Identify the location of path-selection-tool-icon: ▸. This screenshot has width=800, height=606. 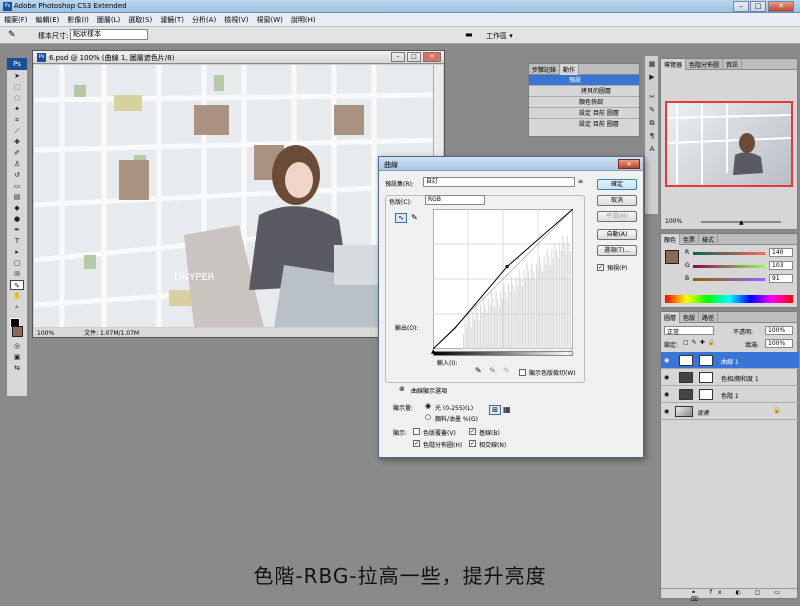
(17, 252).